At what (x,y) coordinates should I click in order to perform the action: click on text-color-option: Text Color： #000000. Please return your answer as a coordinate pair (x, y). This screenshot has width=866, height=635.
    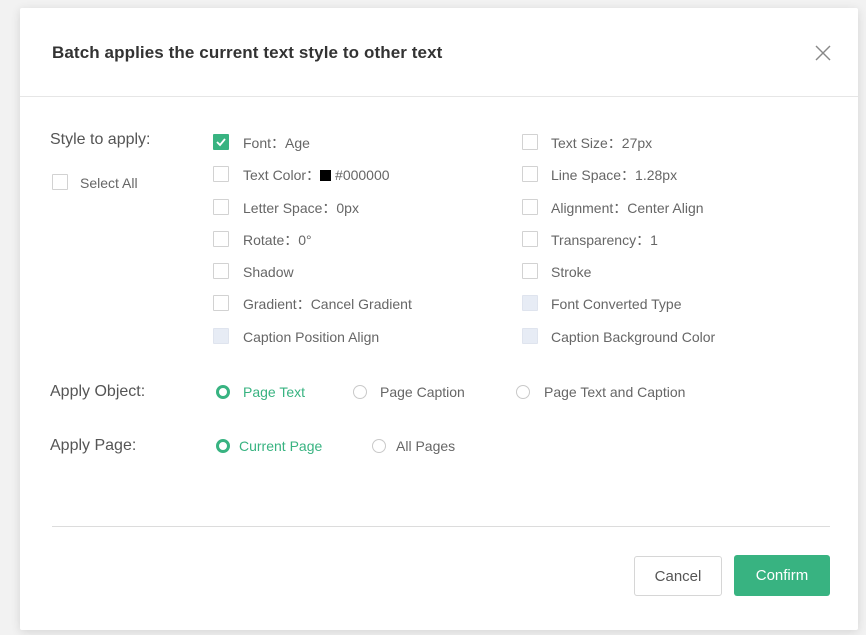
    Looking at the image, I should click on (316, 175).